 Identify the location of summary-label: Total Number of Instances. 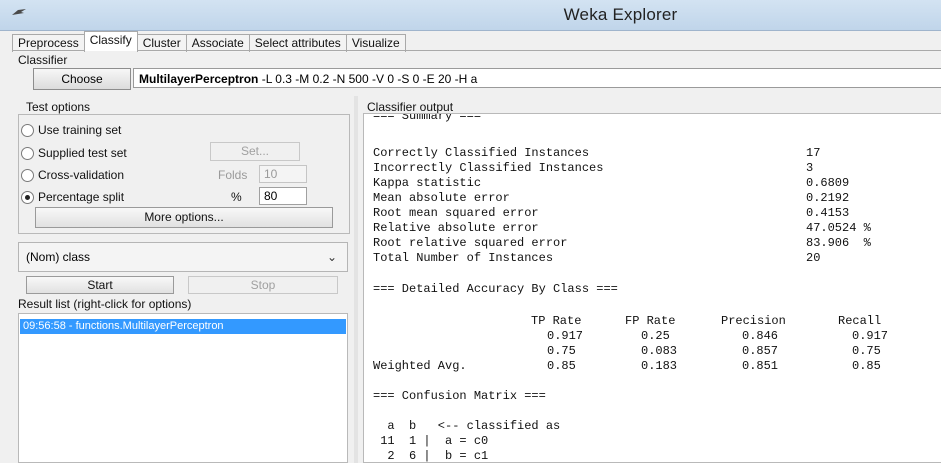
(463, 258).